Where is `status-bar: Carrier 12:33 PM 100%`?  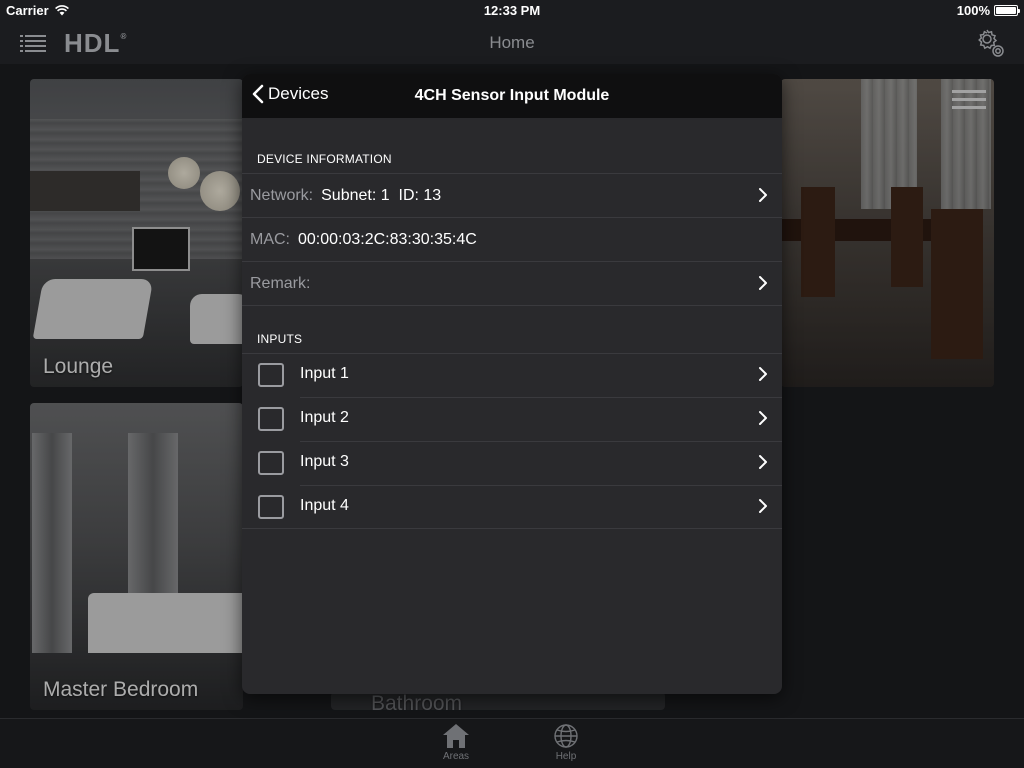
status-bar: Carrier 12:33 PM 100% is located at coordinates (512, 11).